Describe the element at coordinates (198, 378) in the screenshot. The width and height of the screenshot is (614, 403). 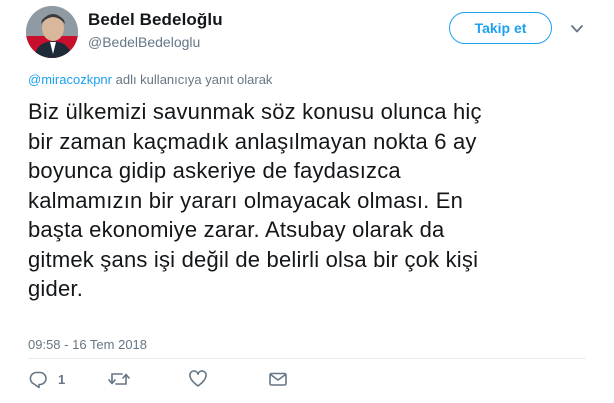
I see `heart-icon` at that location.